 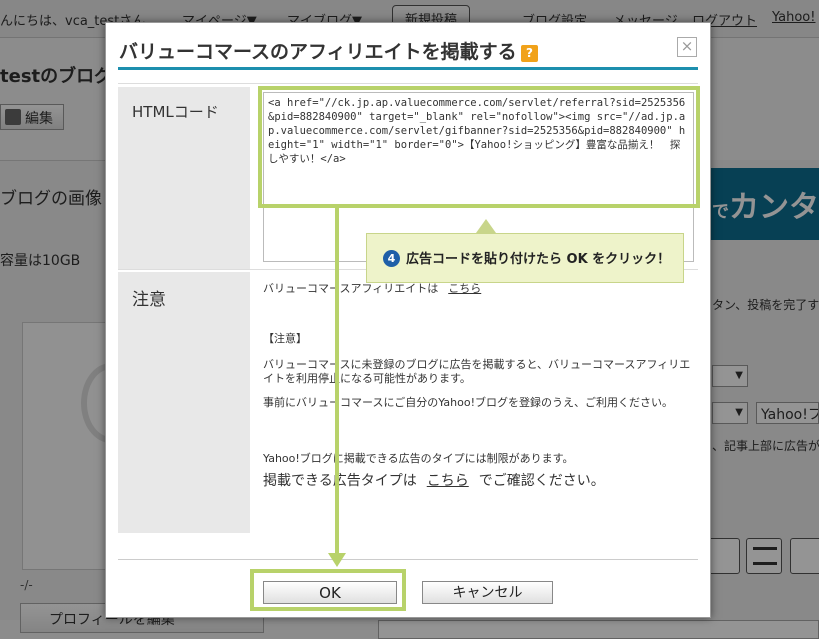 I want to click on ok-highlight-frame, so click(x=328, y=590).